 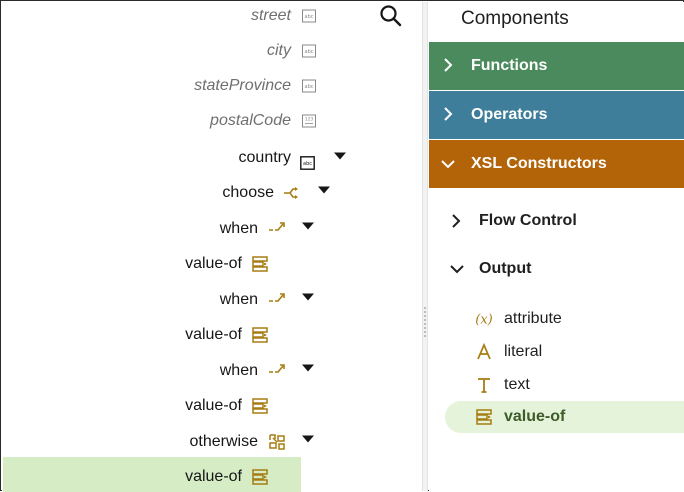 I want to click on field-label: street, so click(x=270, y=15).